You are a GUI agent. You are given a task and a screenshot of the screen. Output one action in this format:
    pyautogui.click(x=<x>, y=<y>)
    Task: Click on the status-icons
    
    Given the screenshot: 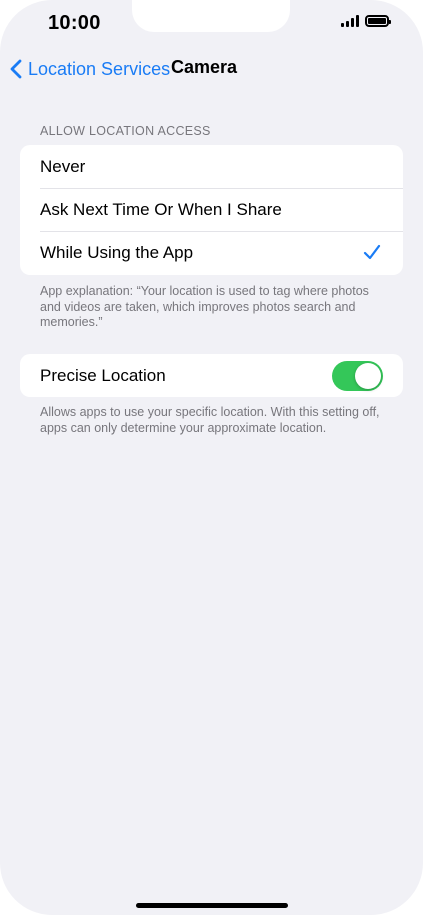 What is the action you would take?
    pyautogui.click(x=366, y=21)
    